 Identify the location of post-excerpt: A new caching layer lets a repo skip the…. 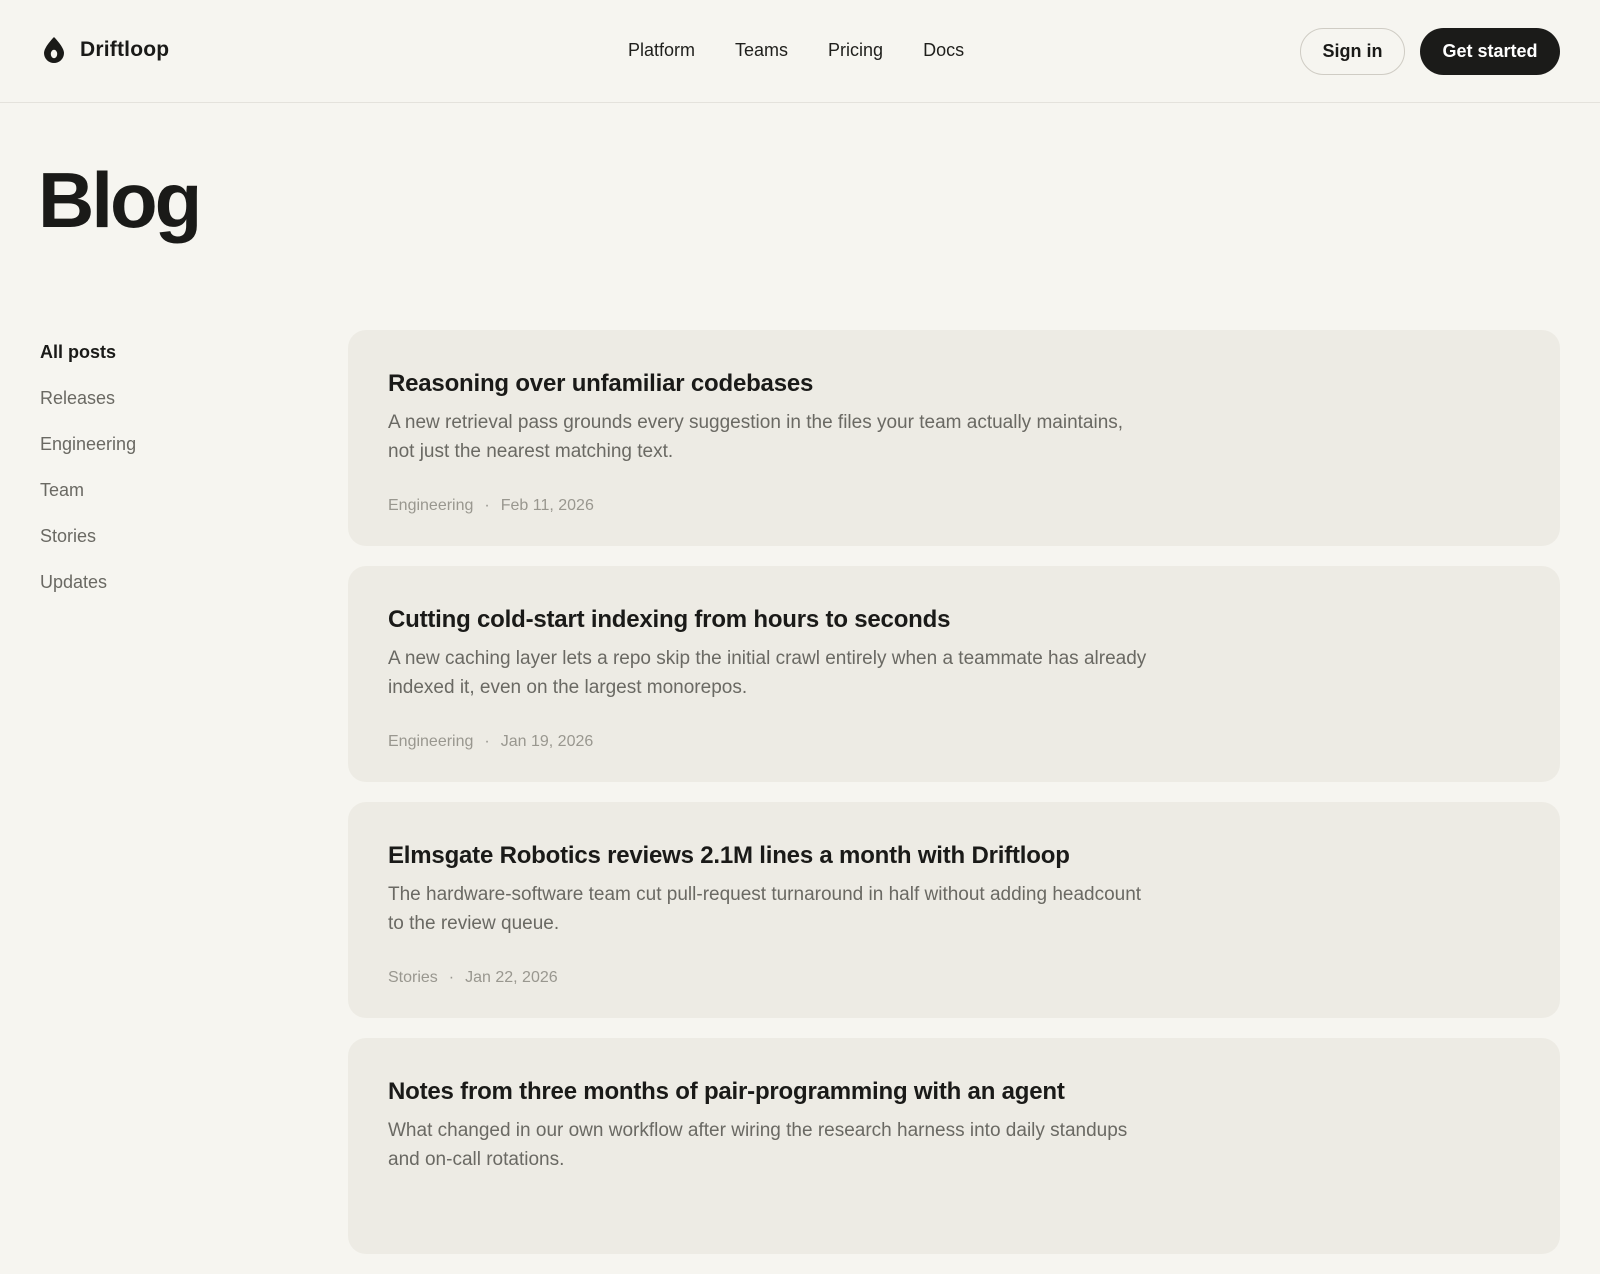
(767, 673).